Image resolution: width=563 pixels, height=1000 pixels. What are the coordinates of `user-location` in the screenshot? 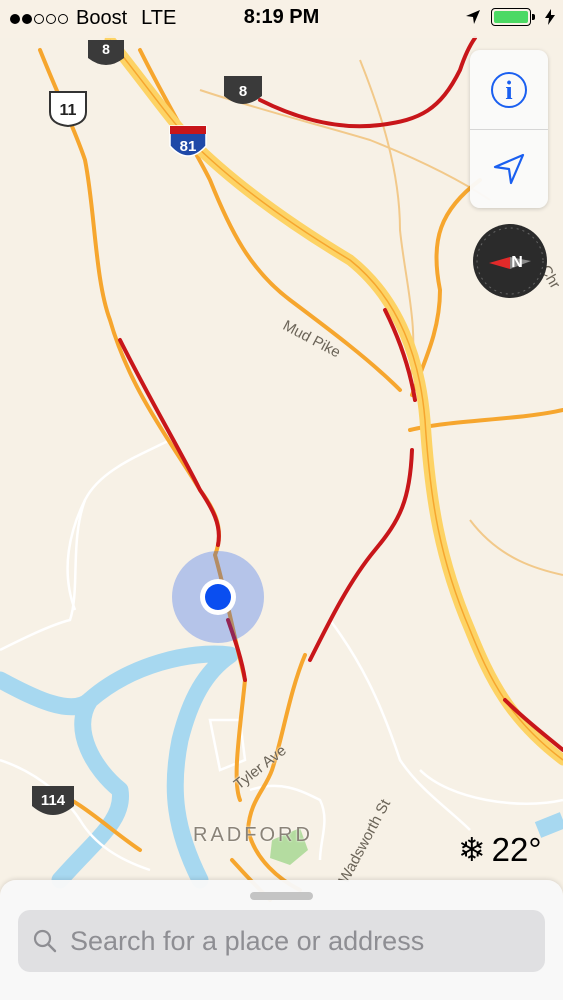 It's located at (218, 597).